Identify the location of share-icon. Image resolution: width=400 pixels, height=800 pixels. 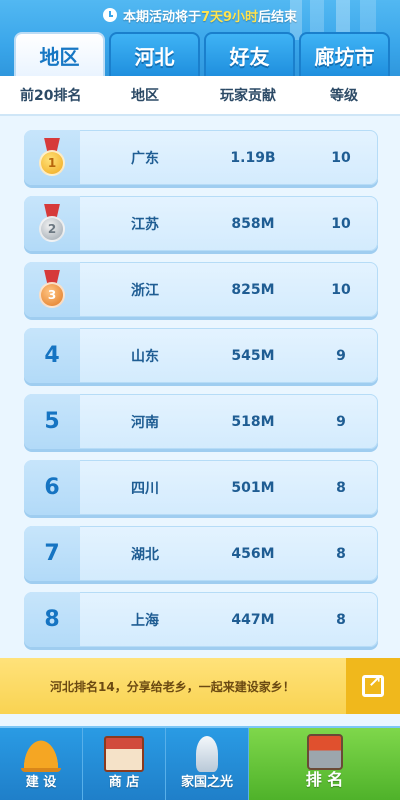
(373, 684).